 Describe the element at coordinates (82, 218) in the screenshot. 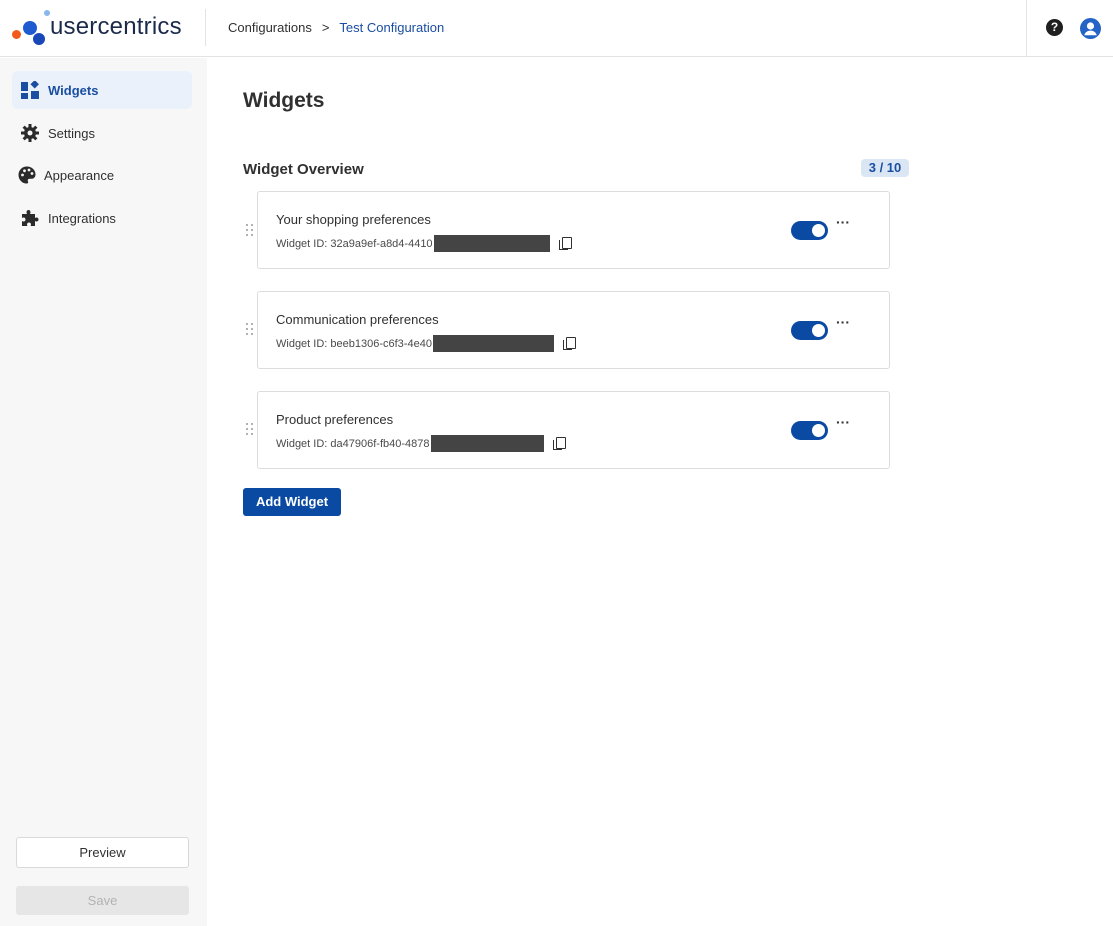

I see `sidebar-item-label: Integrations` at that location.